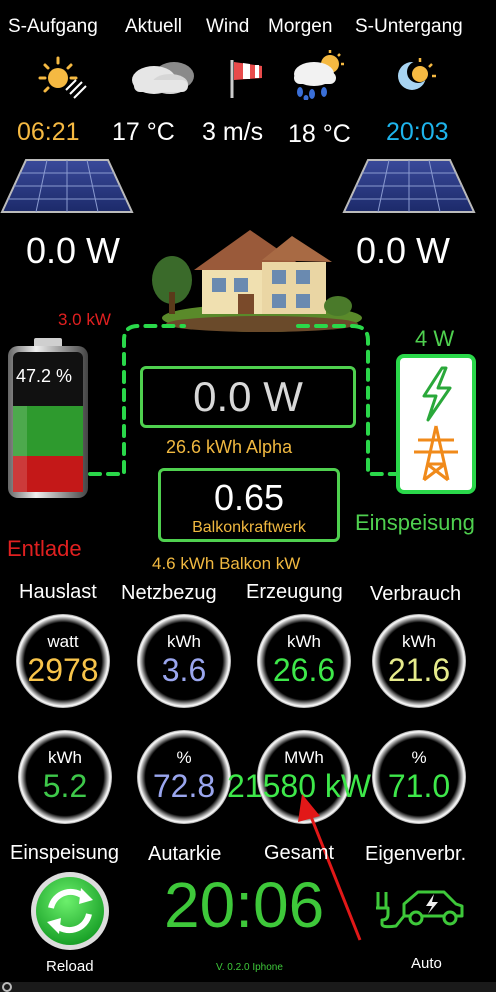  Describe the element at coordinates (58, 592) in the screenshot. I see `hauslast-label: Hauslast` at that location.